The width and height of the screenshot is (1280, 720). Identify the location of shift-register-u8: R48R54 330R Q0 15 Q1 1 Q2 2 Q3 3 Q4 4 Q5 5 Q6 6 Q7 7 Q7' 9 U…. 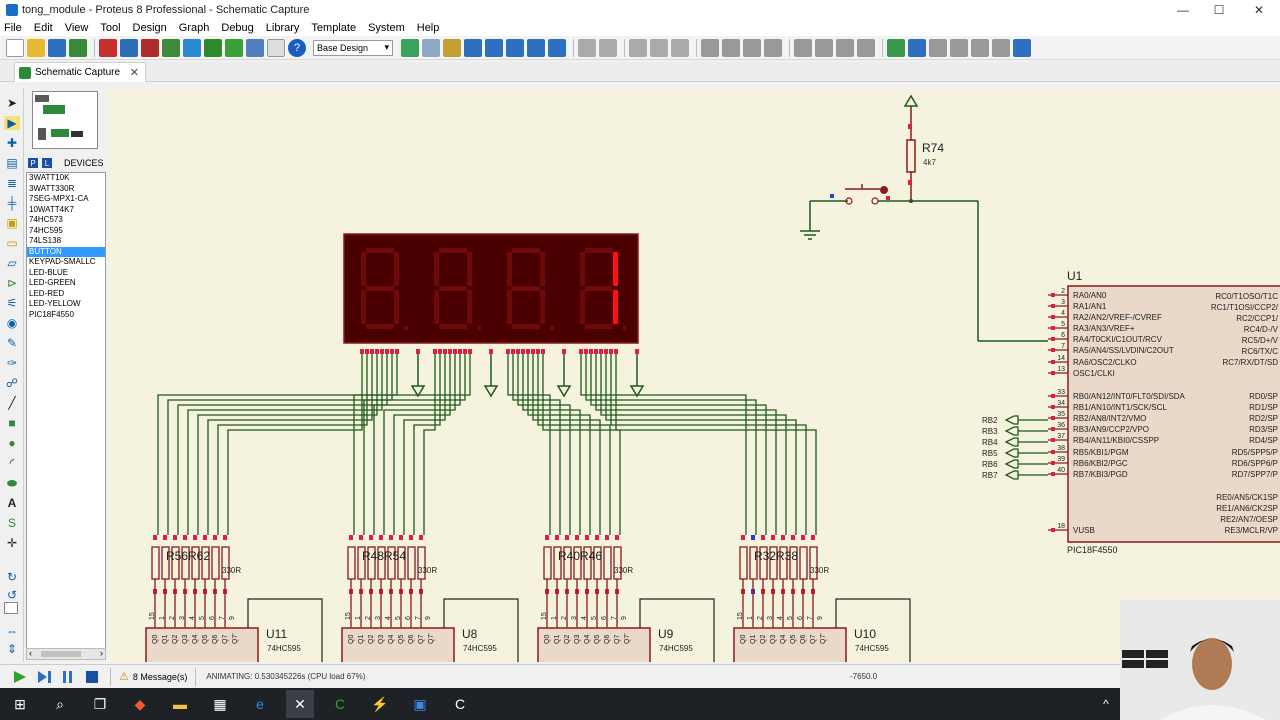
(430, 598).